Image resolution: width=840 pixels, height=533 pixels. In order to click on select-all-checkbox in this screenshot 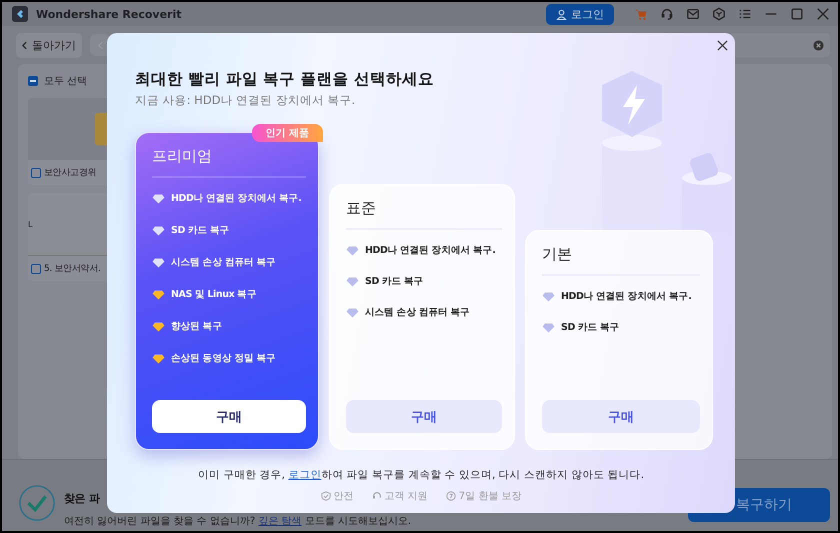, I will do `click(33, 81)`.